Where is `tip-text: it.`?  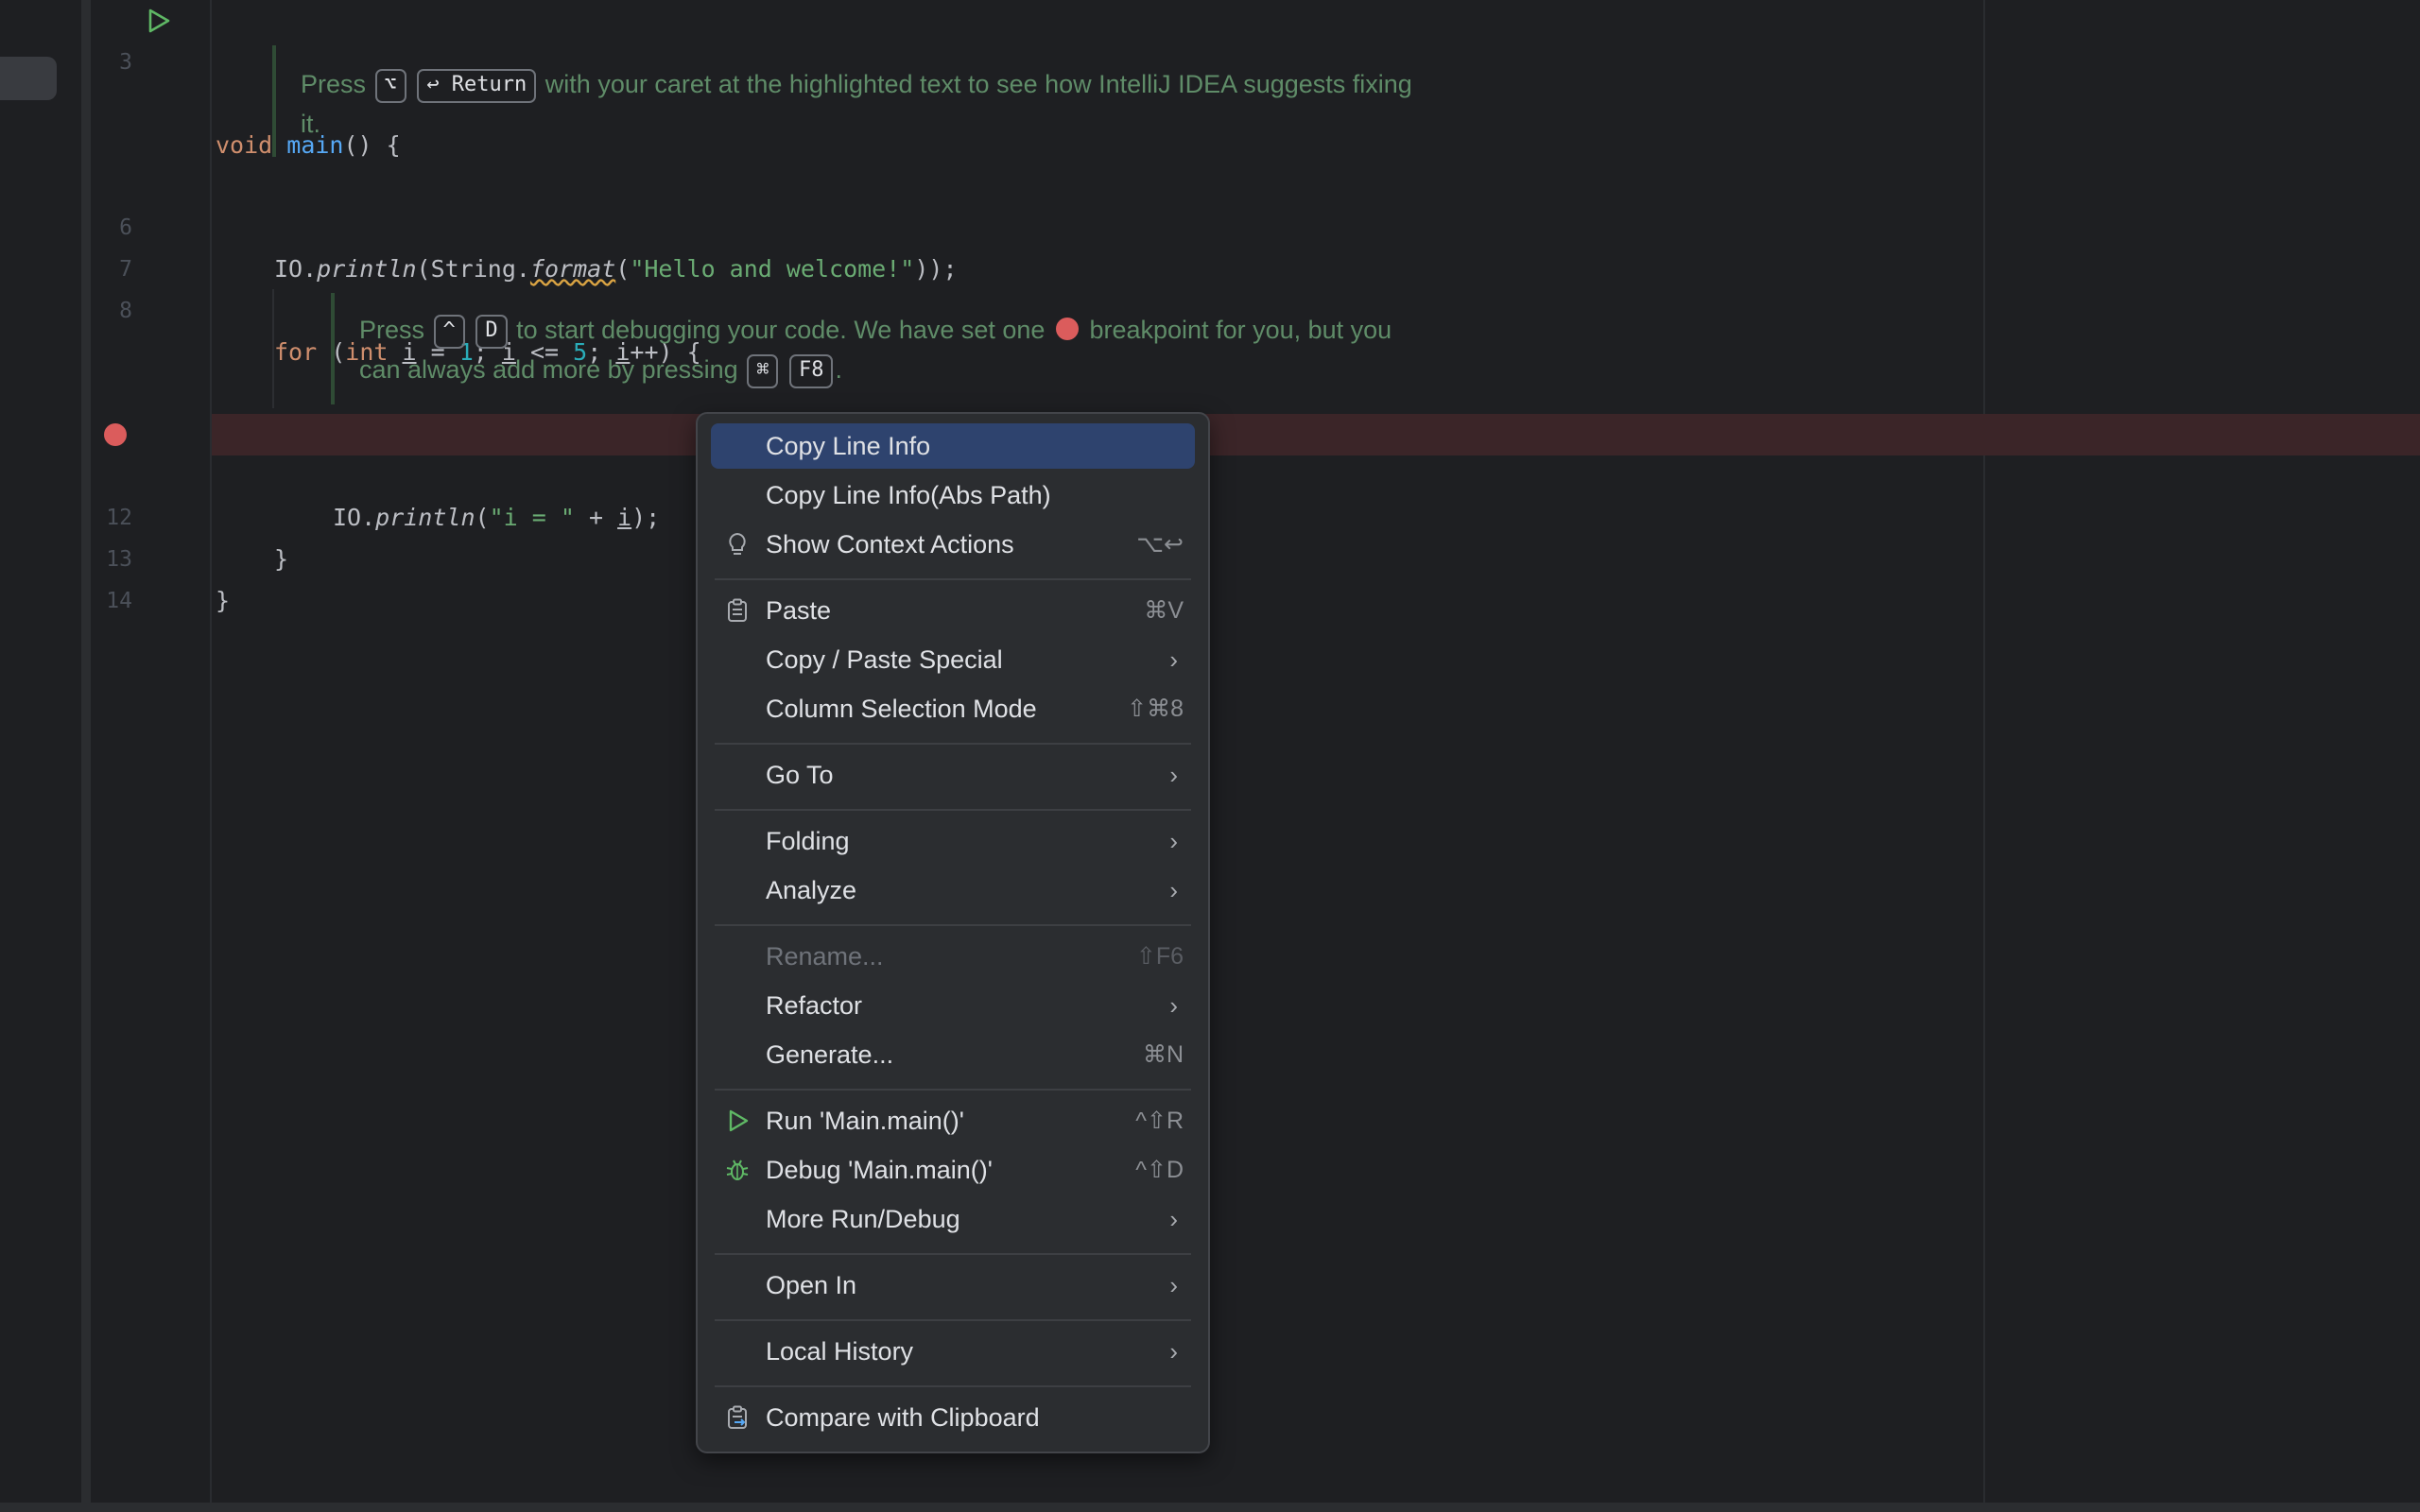
tip-text: it. is located at coordinates (311, 124).